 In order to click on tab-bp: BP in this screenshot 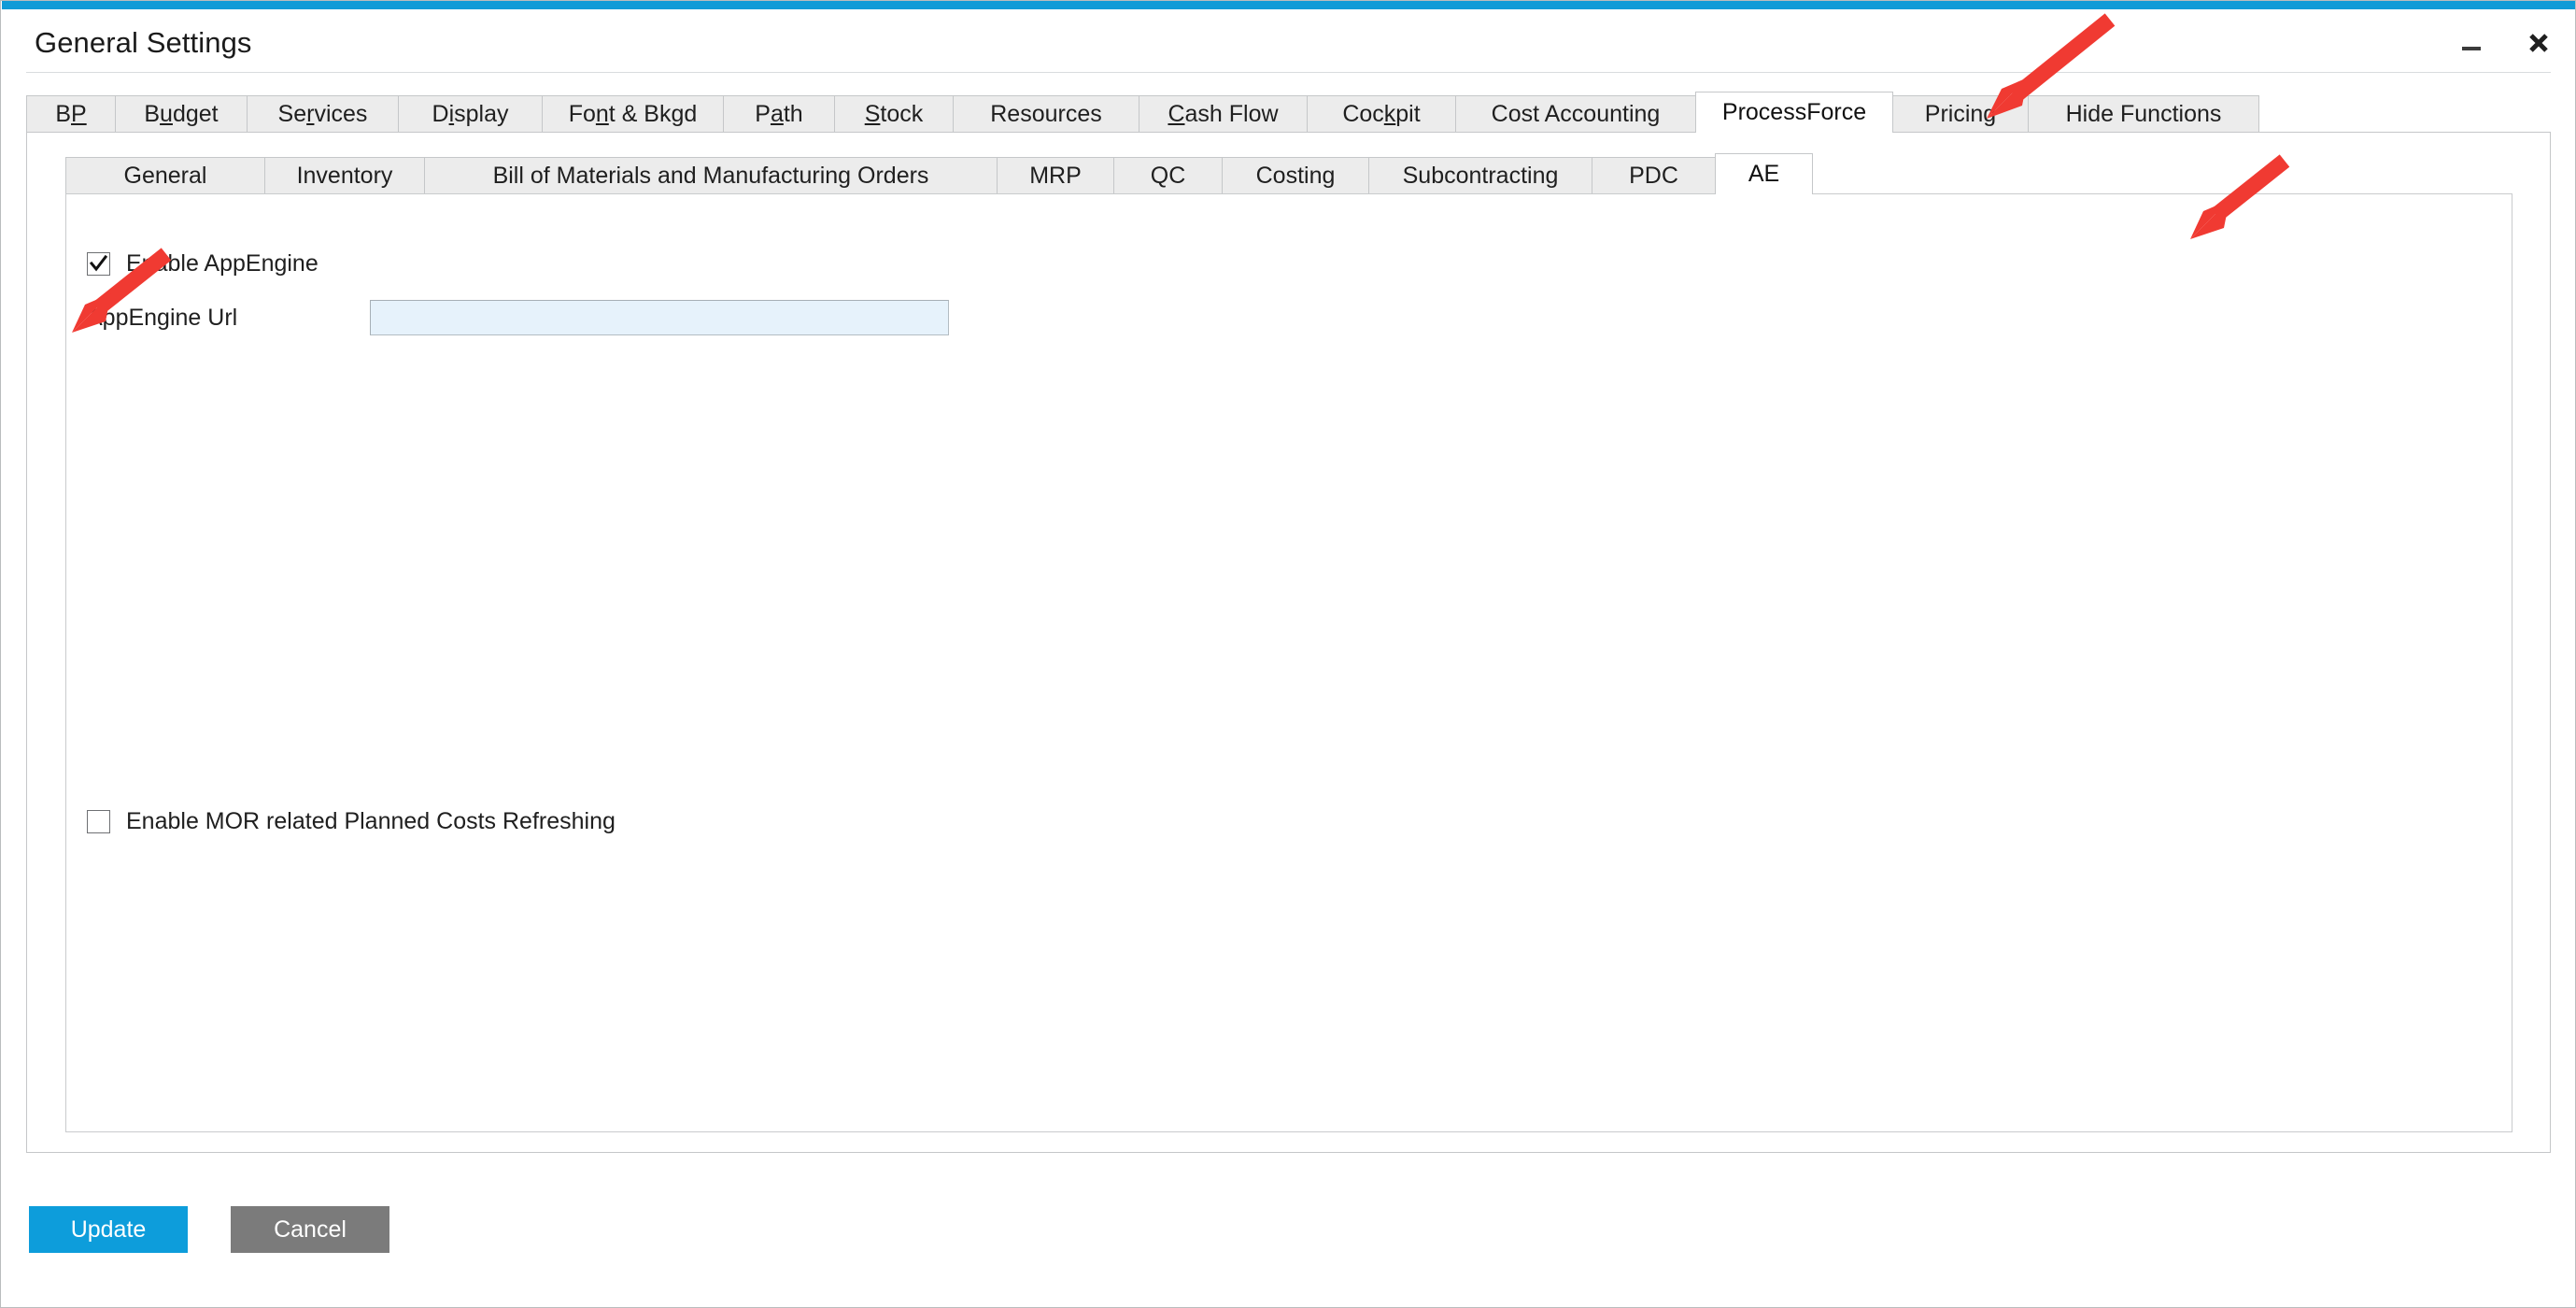, I will do `click(71, 114)`.